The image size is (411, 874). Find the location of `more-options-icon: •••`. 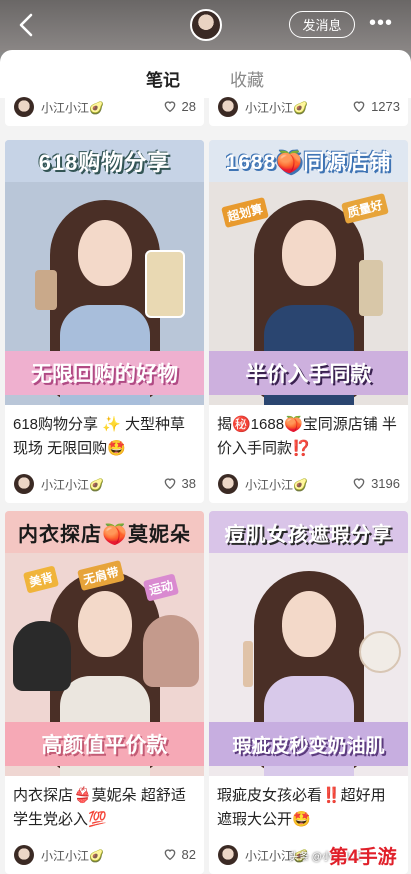

more-options-icon: ••• is located at coordinates (381, 23).